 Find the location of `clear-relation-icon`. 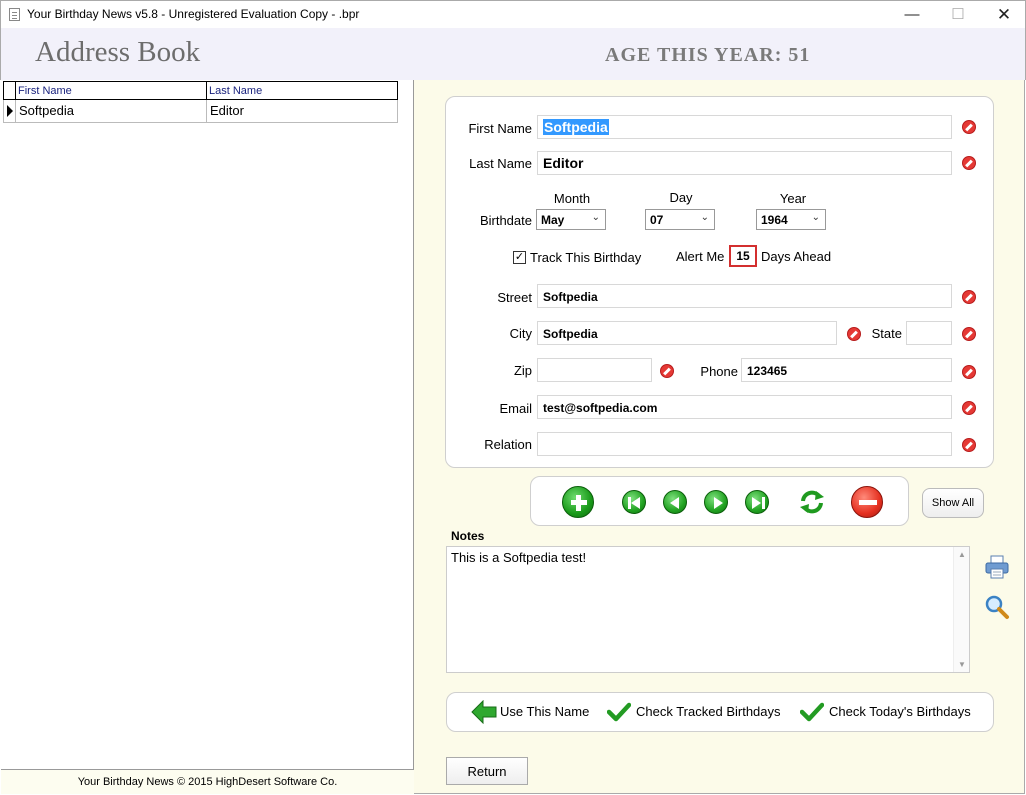

clear-relation-icon is located at coordinates (969, 445).